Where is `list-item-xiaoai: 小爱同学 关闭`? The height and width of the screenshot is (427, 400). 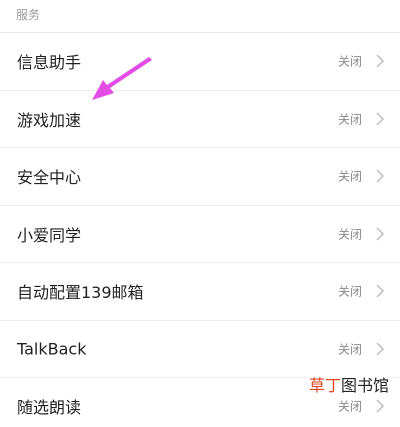 list-item-xiaoai: 小爱同学 关闭 is located at coordinates (200, 233).